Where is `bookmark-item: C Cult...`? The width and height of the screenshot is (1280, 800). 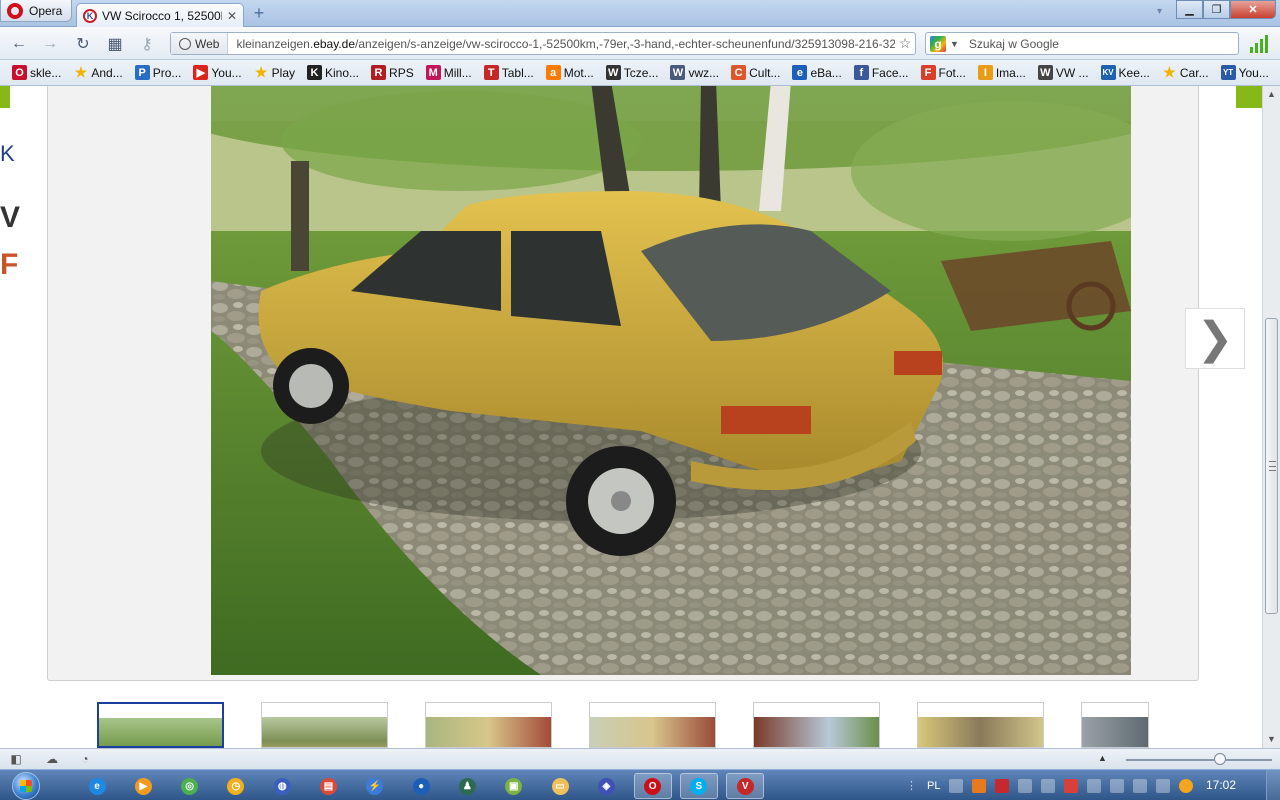
bookmark-item: C Cult... is located at coordinates (755, 73).